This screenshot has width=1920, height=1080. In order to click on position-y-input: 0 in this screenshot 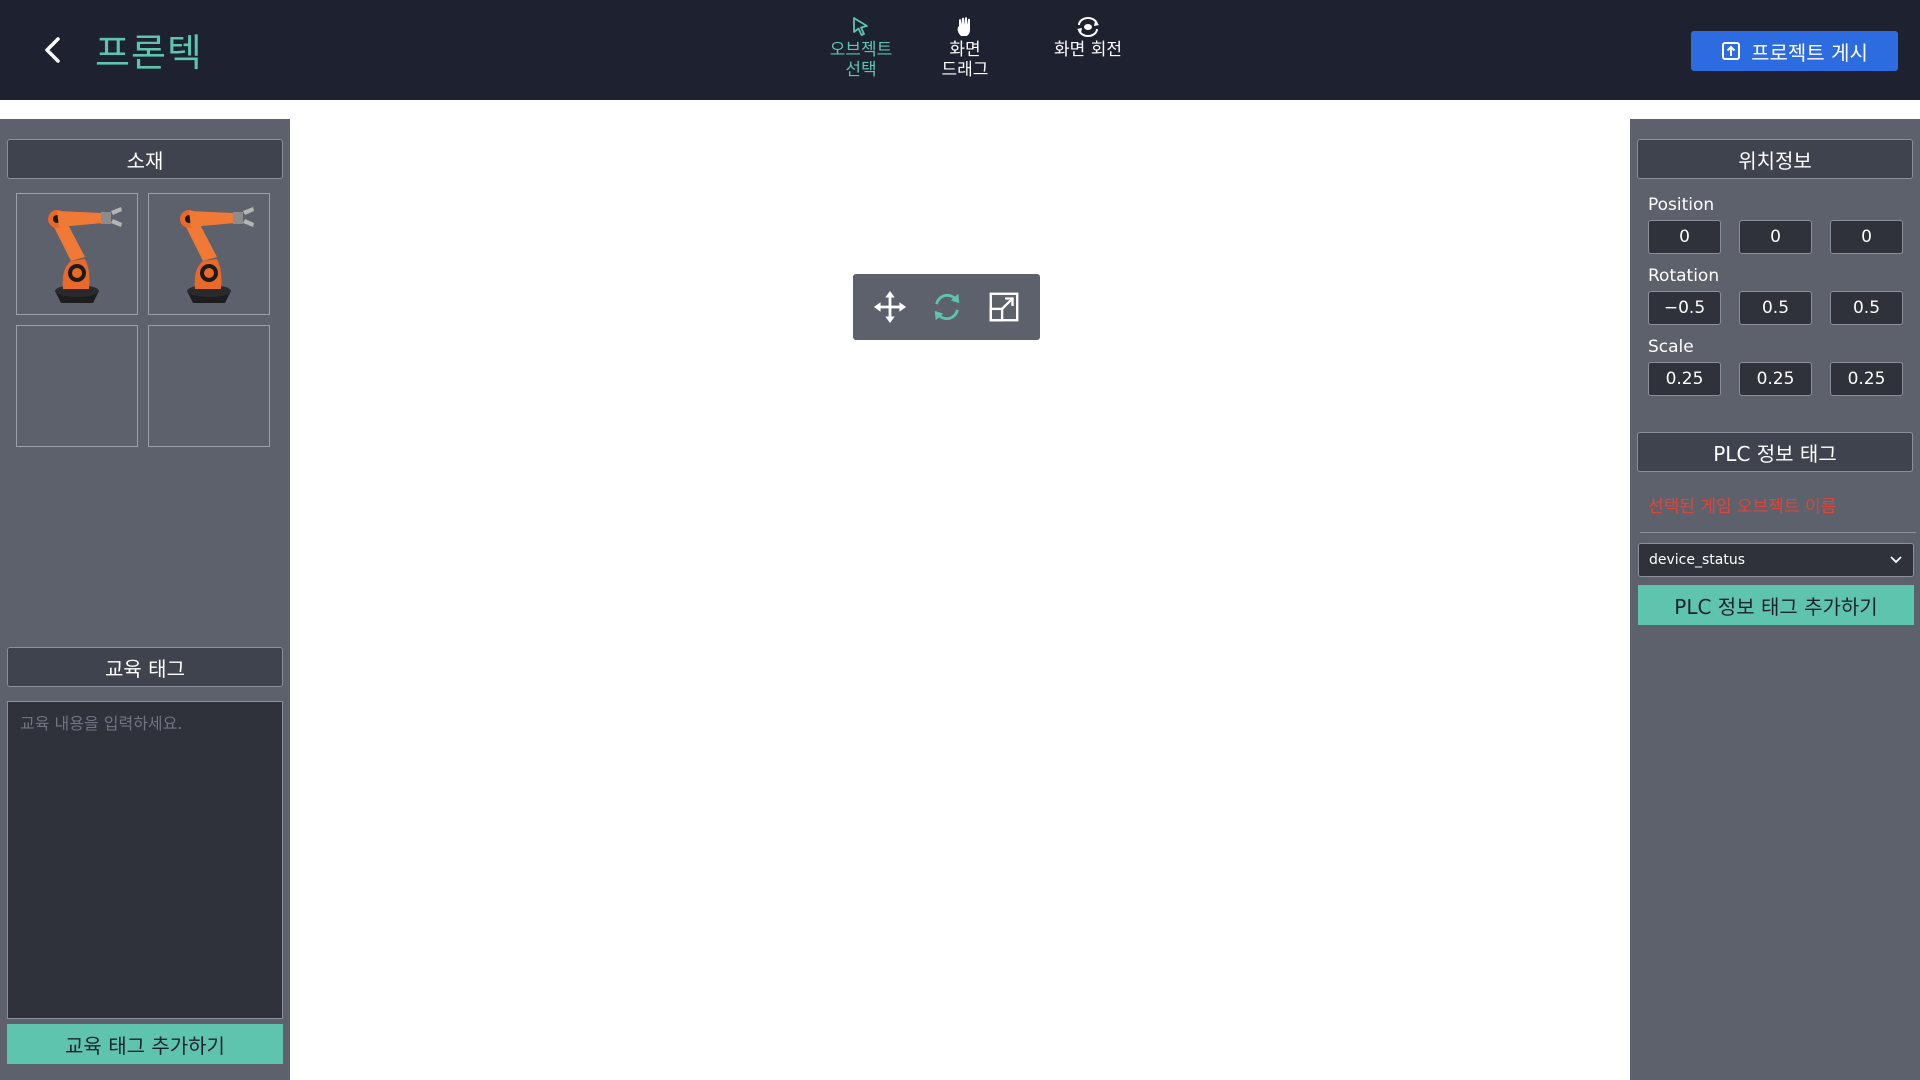, I will do `click(1775, 237)`.